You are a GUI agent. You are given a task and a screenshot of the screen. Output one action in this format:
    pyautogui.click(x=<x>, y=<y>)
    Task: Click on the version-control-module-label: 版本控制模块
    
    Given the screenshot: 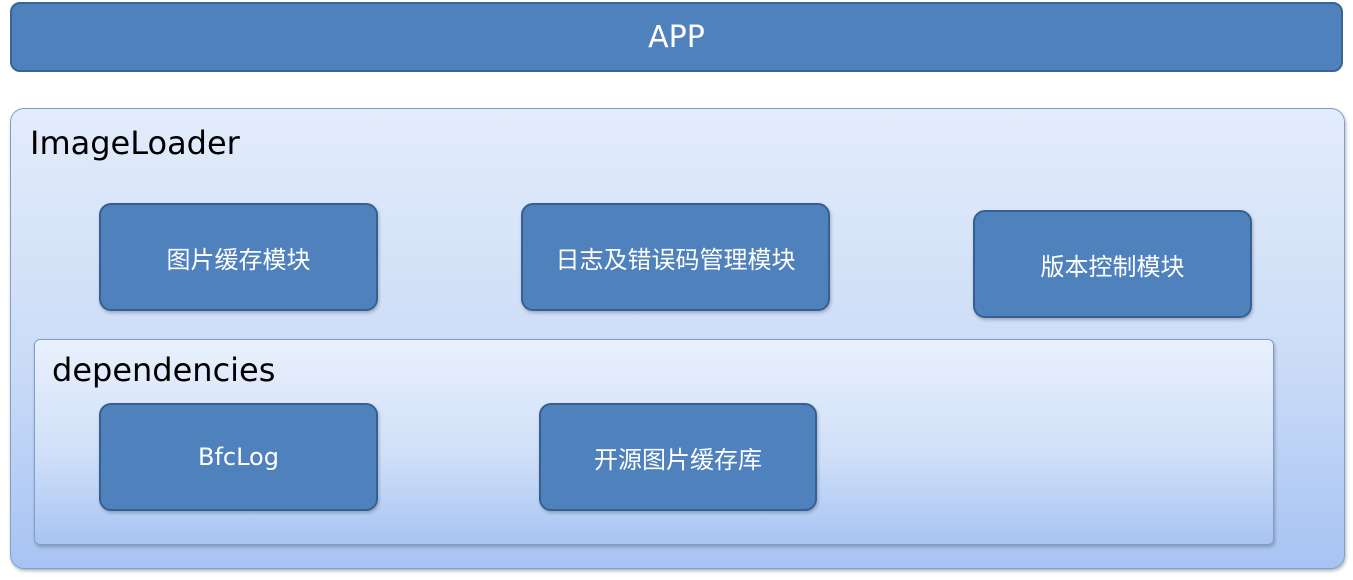 What is the action you would take?
    pyautogui.click(x=1112, y=266)
    